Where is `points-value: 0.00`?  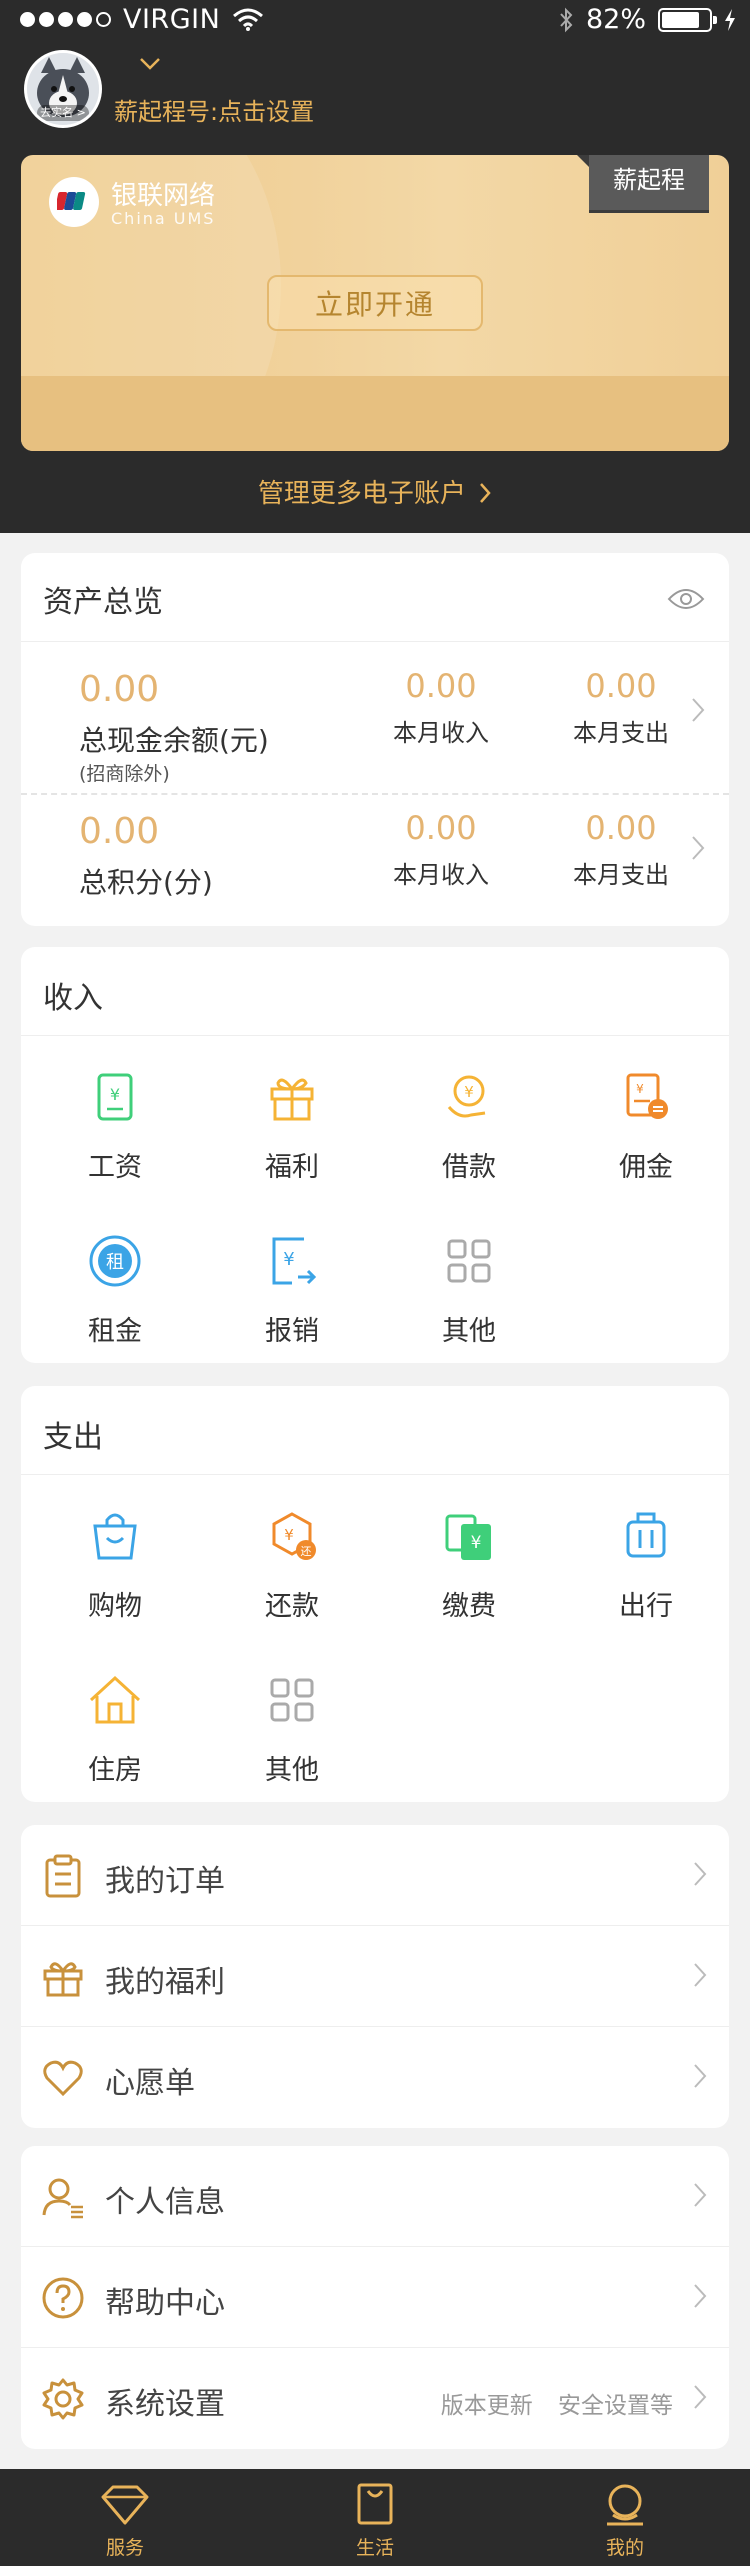
points-value: 0.00 is located at coordinates (119, 831).